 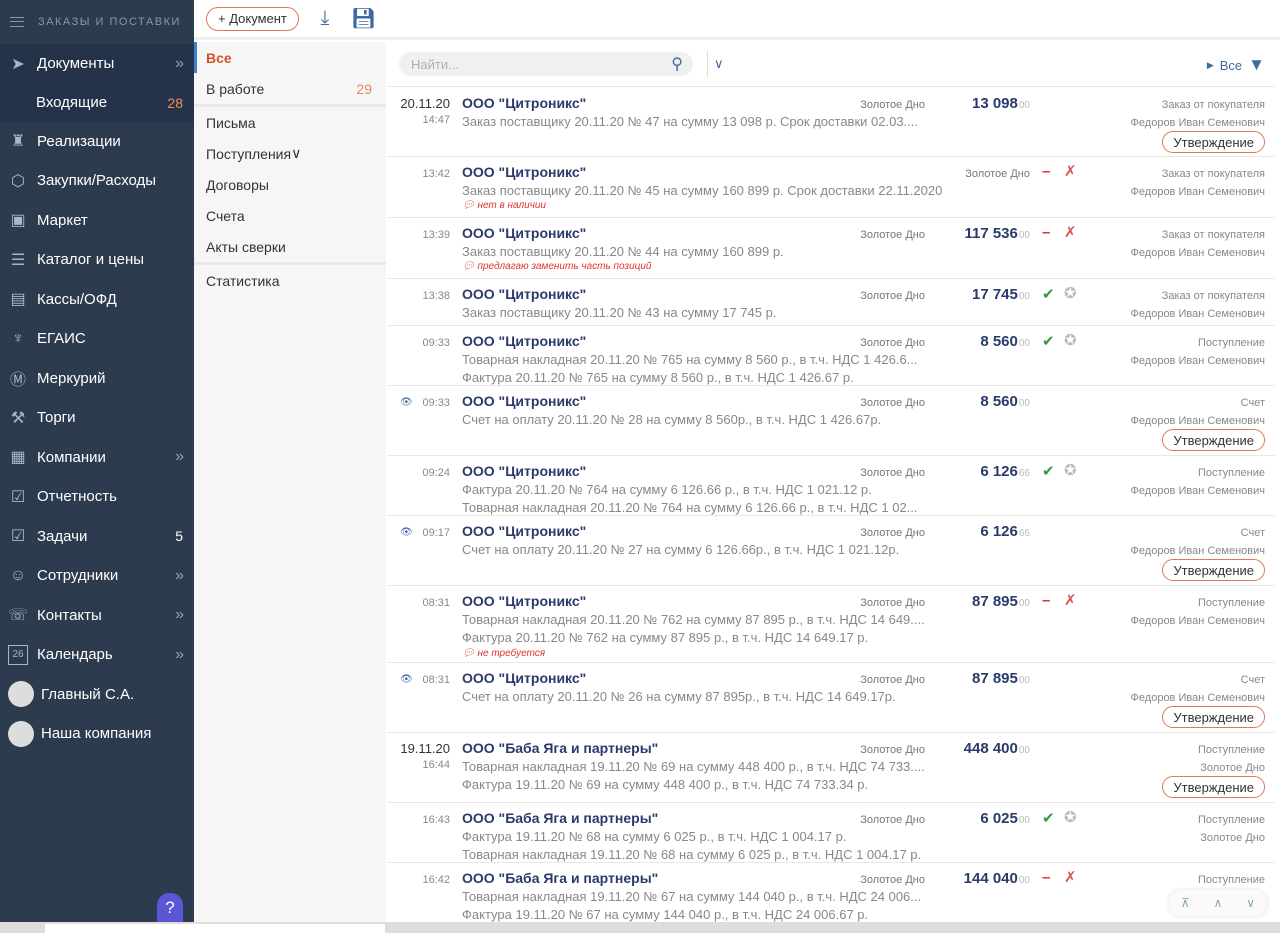 I want to click on row-time: 13:38, so click(x=436, y=296).